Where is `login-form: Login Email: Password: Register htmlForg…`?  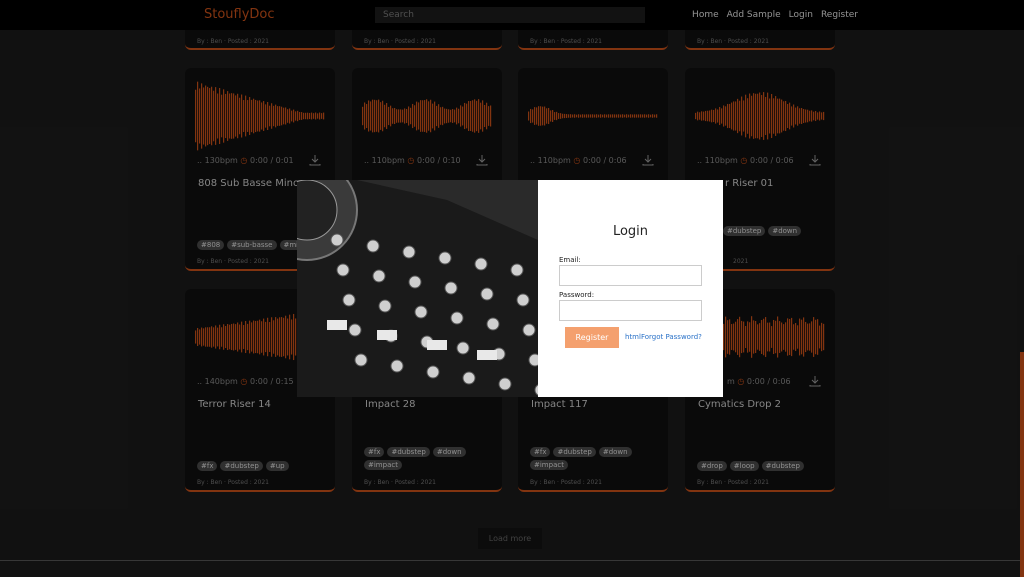
login-form: Login Email: Password: Register htmlForg… is located at coordinates (630, 288).